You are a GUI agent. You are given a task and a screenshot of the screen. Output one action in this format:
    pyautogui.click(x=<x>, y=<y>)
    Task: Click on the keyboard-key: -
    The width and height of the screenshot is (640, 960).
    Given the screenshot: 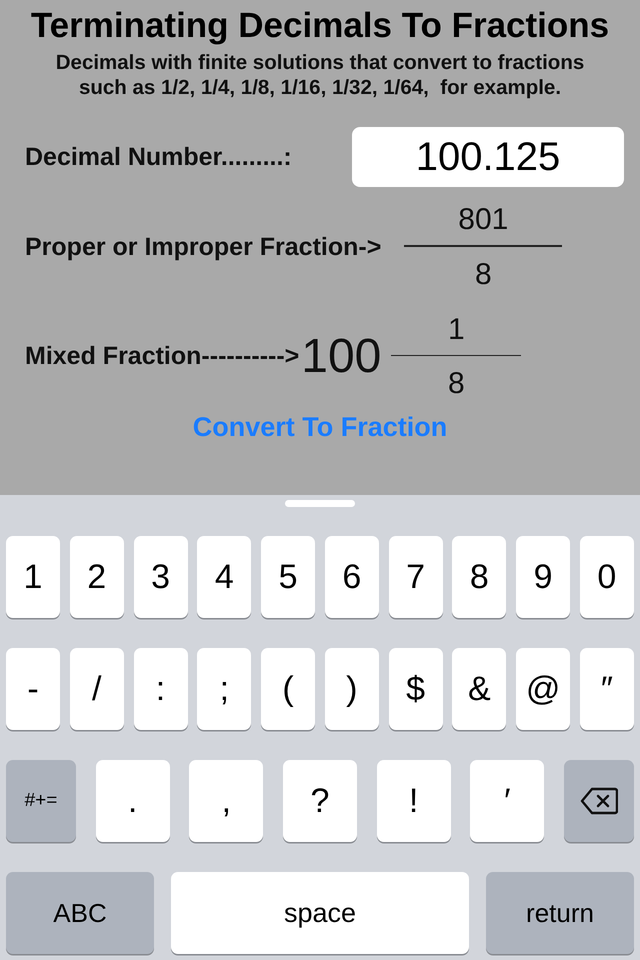 What is the action you would take?
    pyautogui.click(x=33, y=689)
    